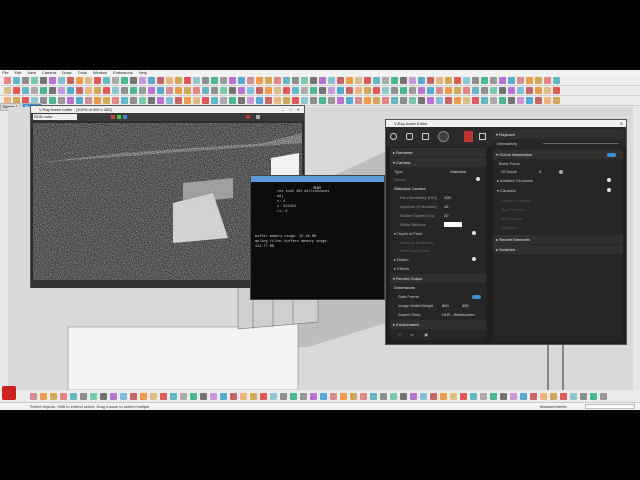 The image size is (640, 480). Describe the element at coordinates (446, 215) in the screenshot. I see `shutter-value: 20` at that location.